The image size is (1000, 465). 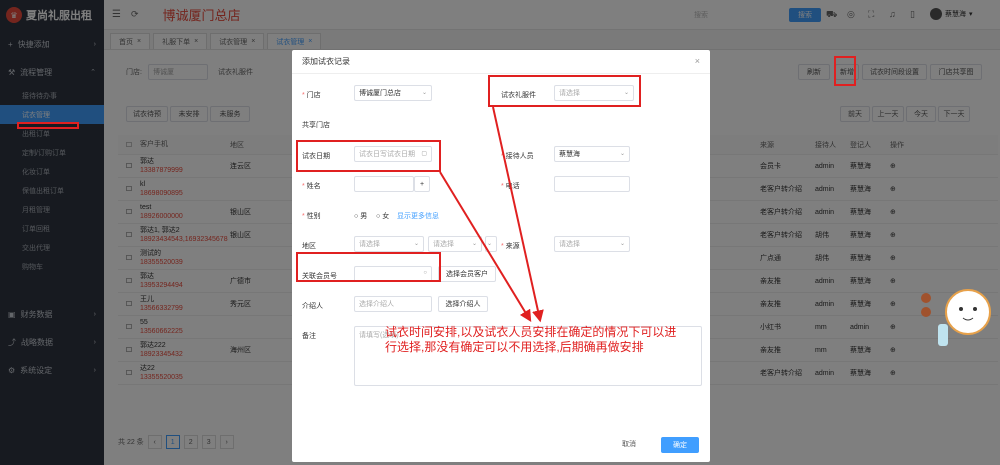 What do you see at coordinates (956, 317) in the screenshot?
I see `mascot-sticker` at bounding box center [956, 317].